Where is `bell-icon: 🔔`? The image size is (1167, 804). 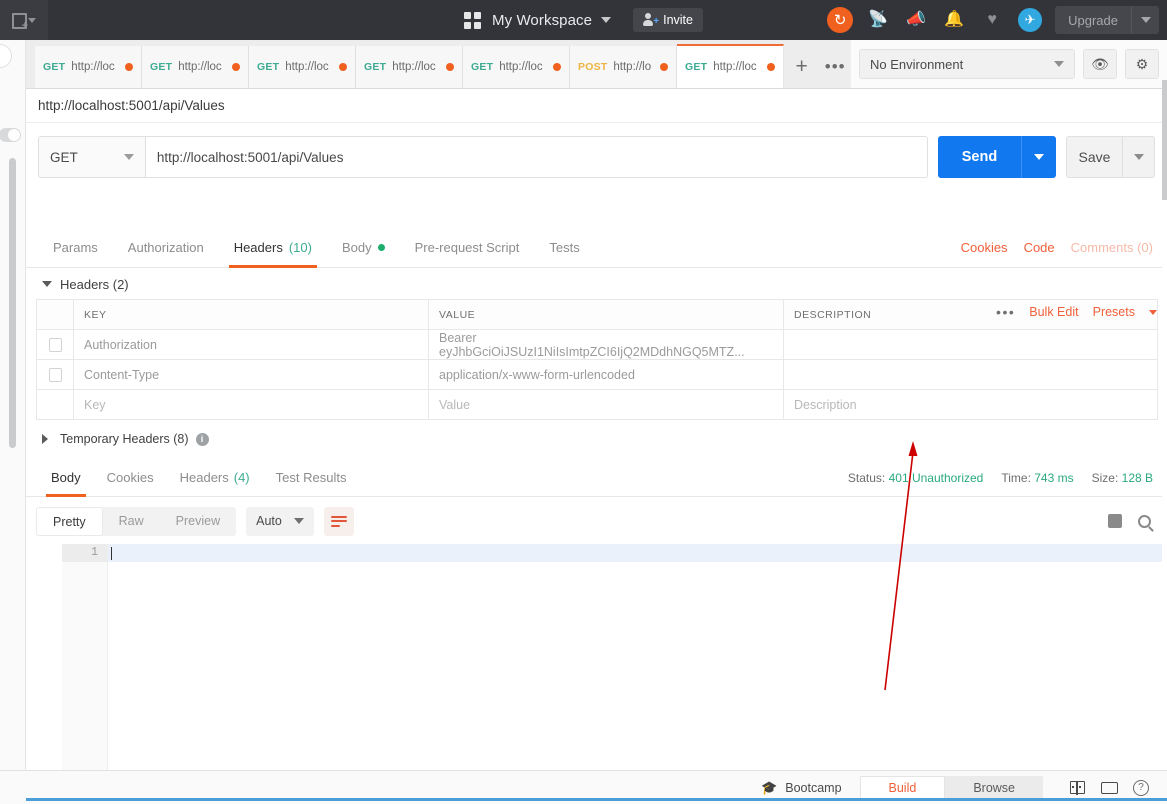
bell-icon: 🔔 is located at coordinates (954, 20).